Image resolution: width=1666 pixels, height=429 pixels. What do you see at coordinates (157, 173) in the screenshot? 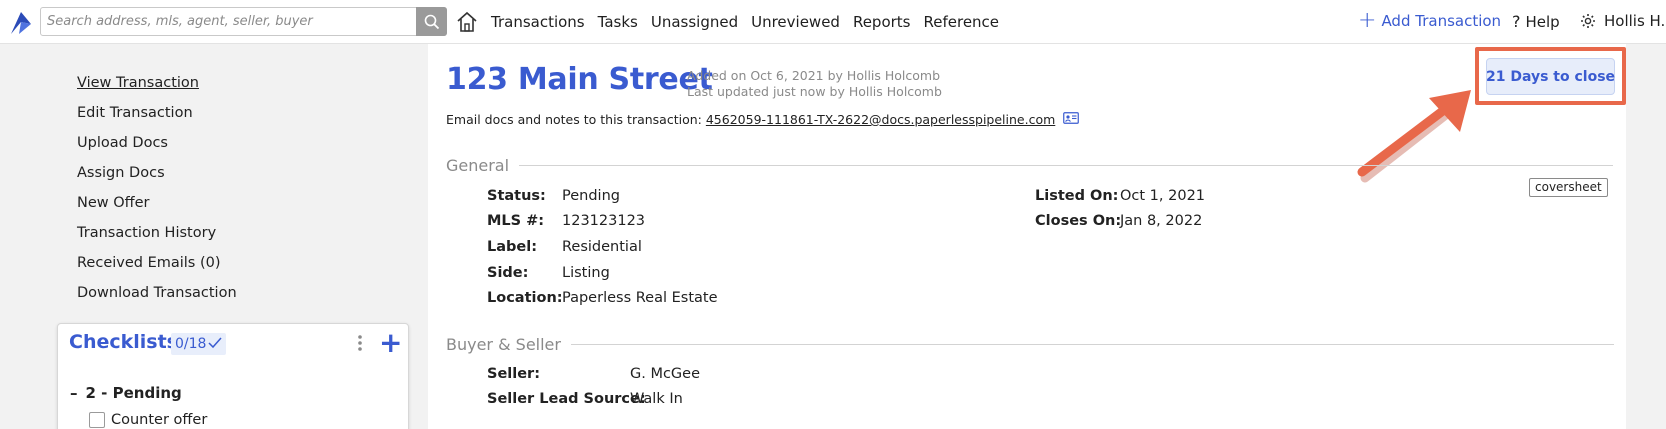
I see `sidebar-assign-docs: Assign Docs` at bounding box center [157, 173].